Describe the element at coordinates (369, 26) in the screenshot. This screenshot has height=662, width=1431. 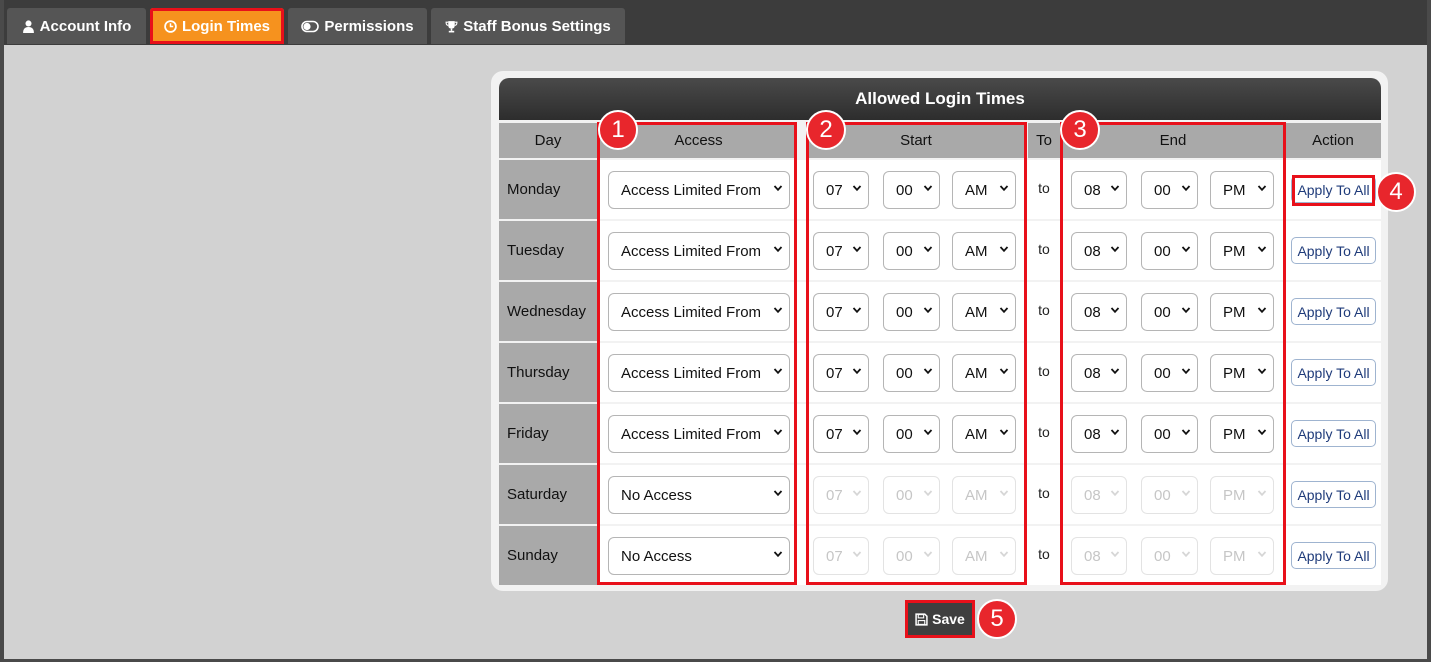
I see `tab-label: Permissions` at that location.